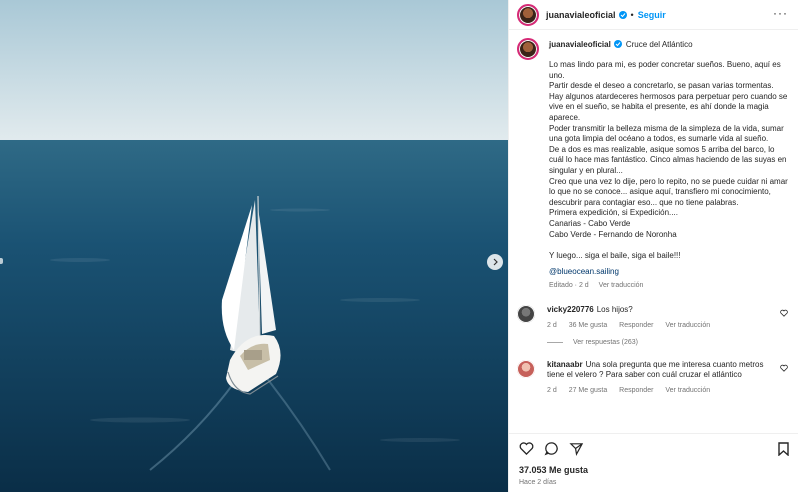 This screenshot has height=492, width=798. What do you see at coordinates (526, 448) in the screenshot?
I see `like-heart-icon` at bounding box center [526, 448].